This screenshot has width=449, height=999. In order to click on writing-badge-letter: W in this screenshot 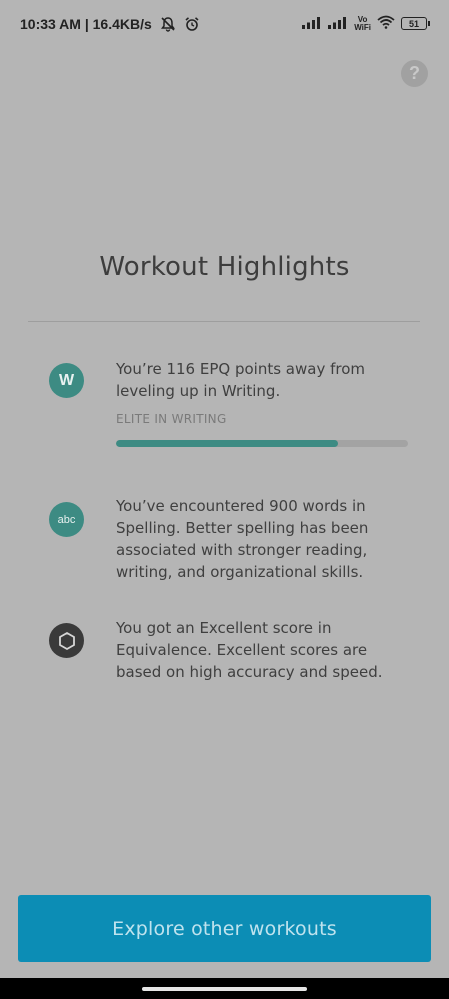, I will do `click(66, 380)`.